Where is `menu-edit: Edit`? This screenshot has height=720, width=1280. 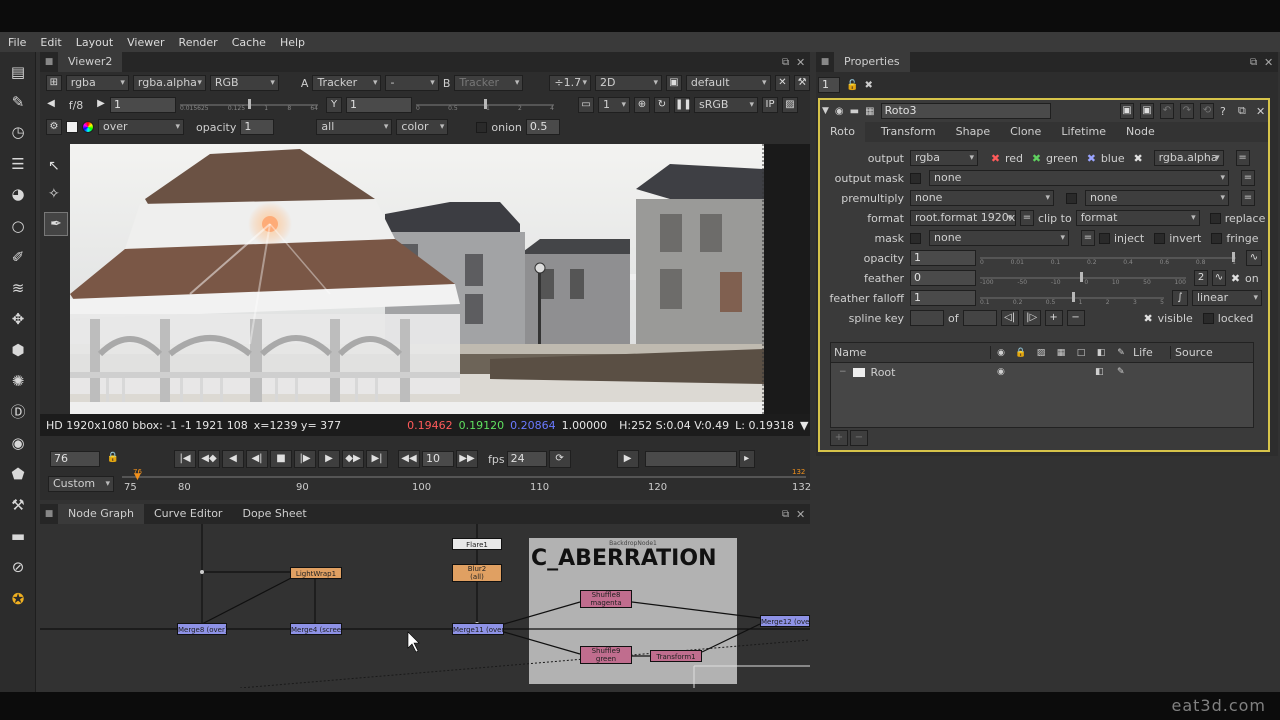 menu-edit: Edit is located at coordinates (50, 42).